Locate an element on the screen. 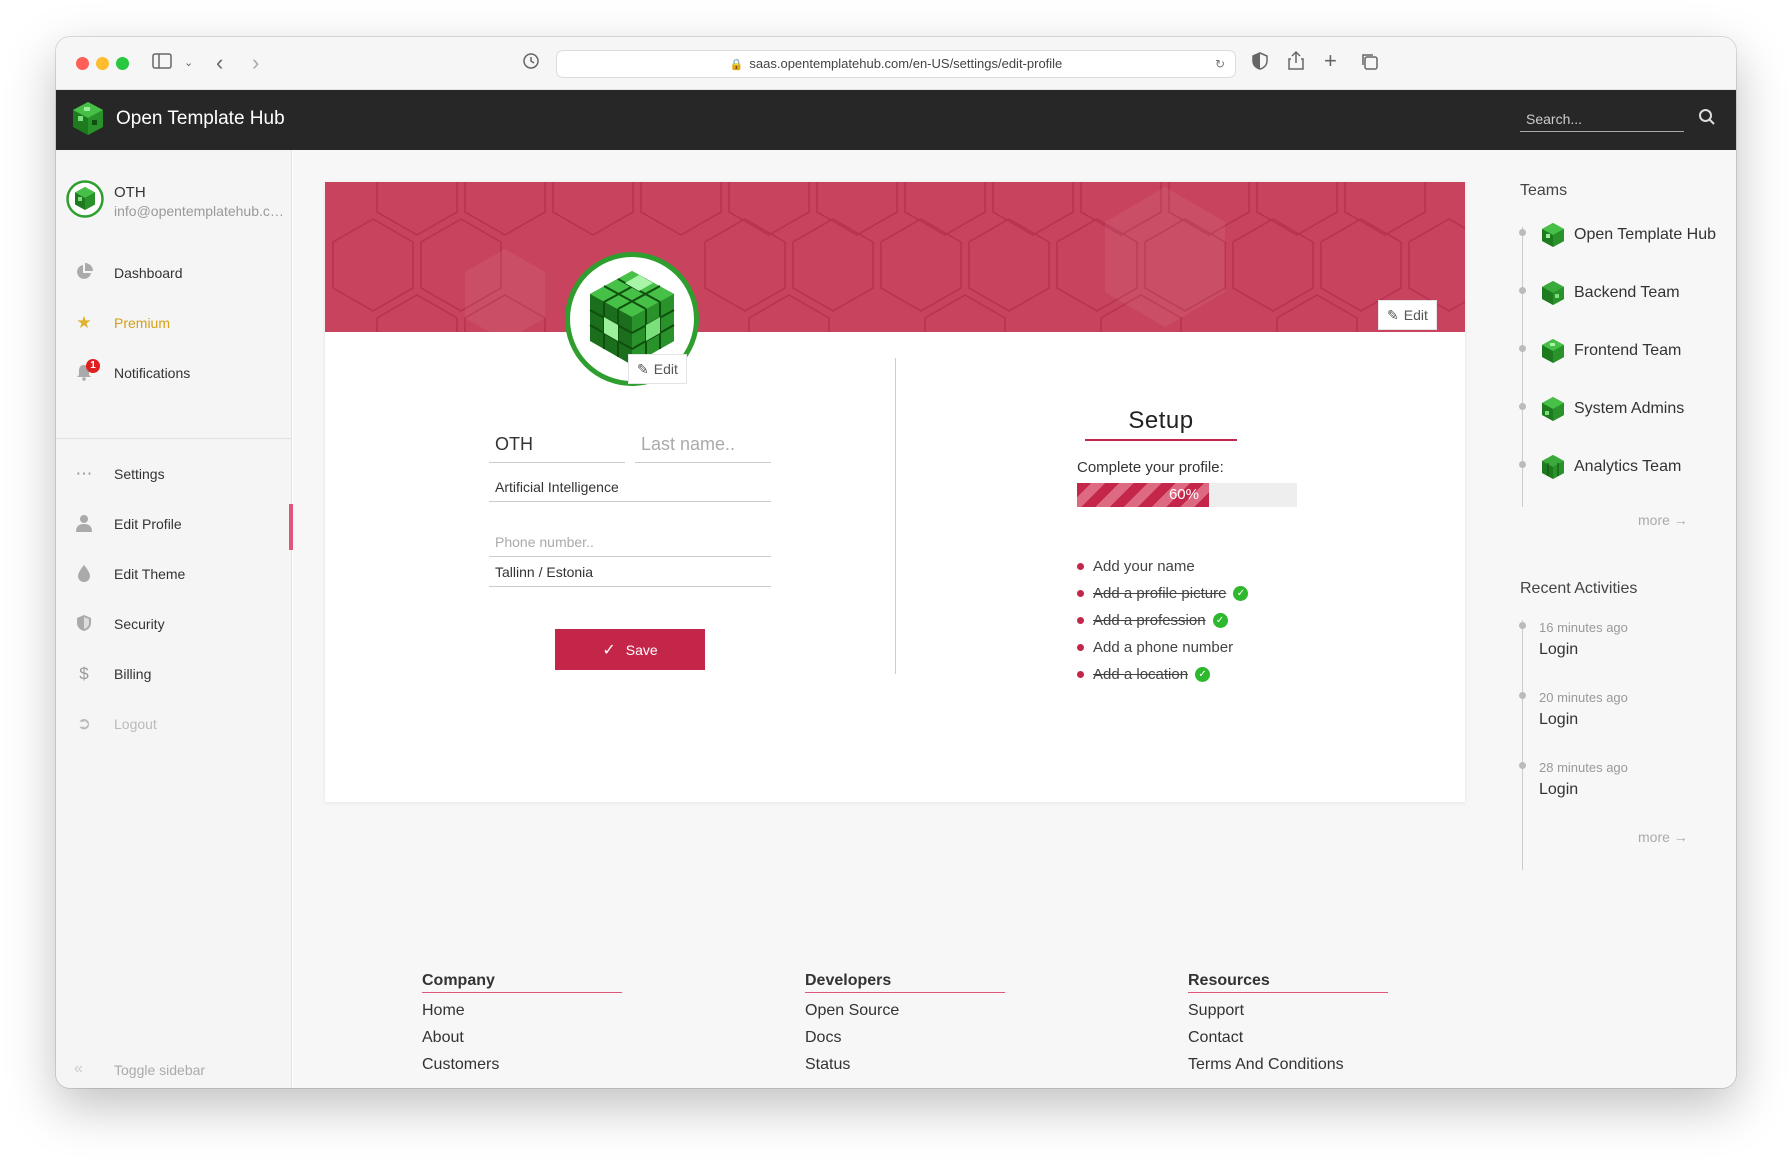 The height and width of the screenshot is (1162, 1792). app-title: Open Template Hub is located at coordinates (200, 119).